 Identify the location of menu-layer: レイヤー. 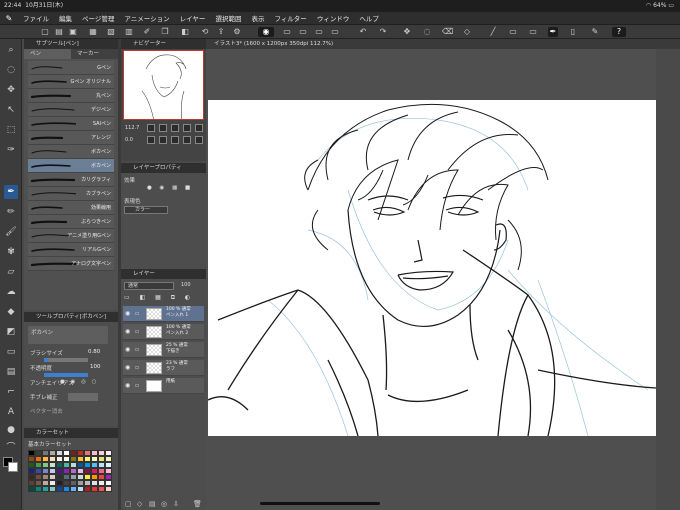
(193, 18).